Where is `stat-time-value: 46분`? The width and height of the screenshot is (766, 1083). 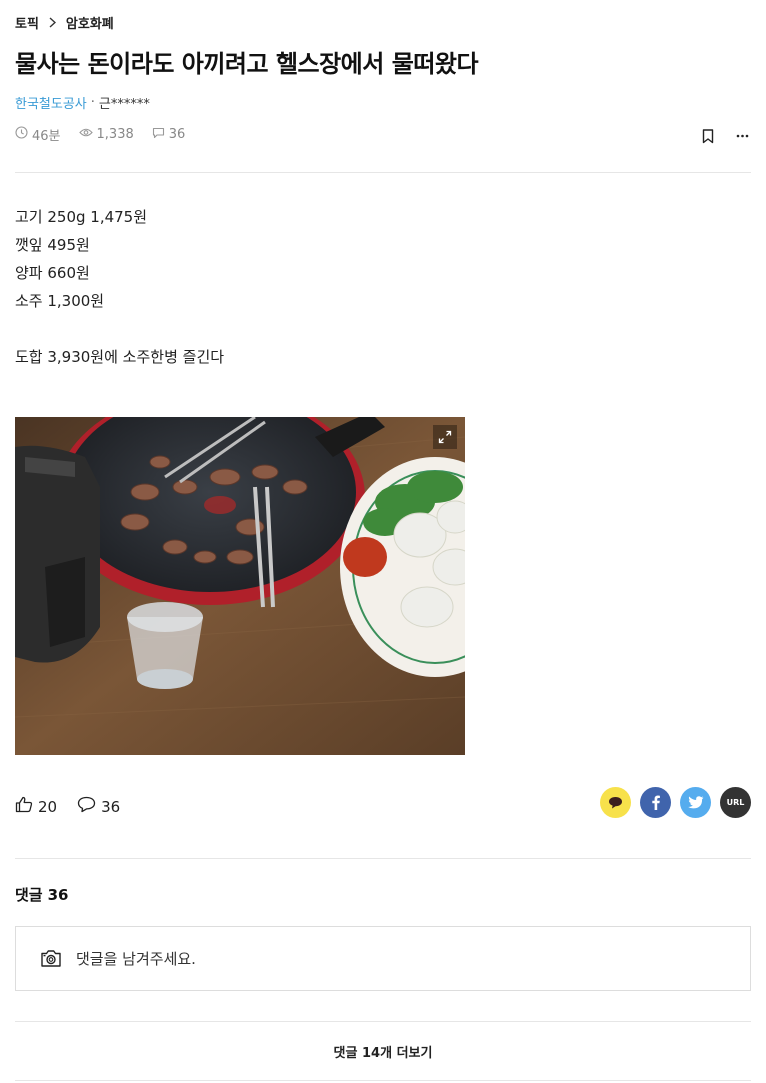 stat-time-value: 46분 is located at coordinates (46, 136).